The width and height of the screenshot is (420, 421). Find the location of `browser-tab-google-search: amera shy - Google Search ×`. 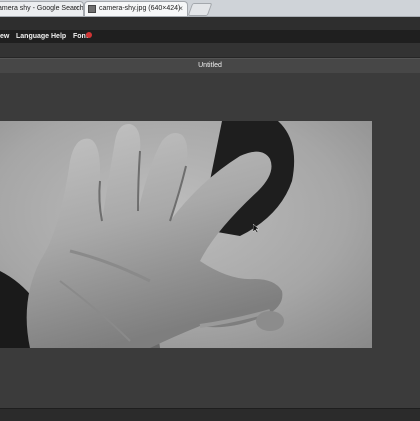

browser-tab-google-search: amera shy - Google Search × is located at coordinates (42, 8).